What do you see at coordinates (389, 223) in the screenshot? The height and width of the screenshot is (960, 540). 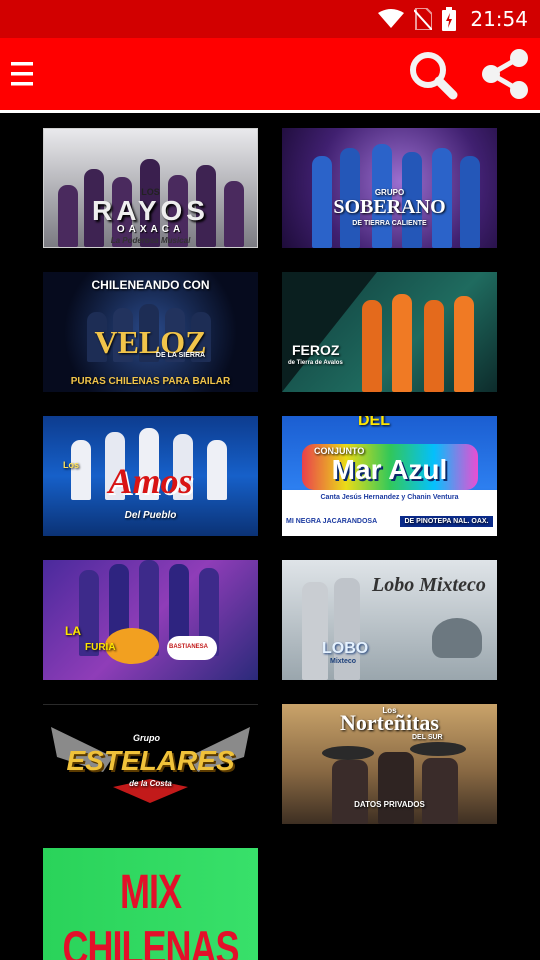 I see `tile-2-line-3: DE TIERRA CALIENTE` at bounding box center [389, 223].